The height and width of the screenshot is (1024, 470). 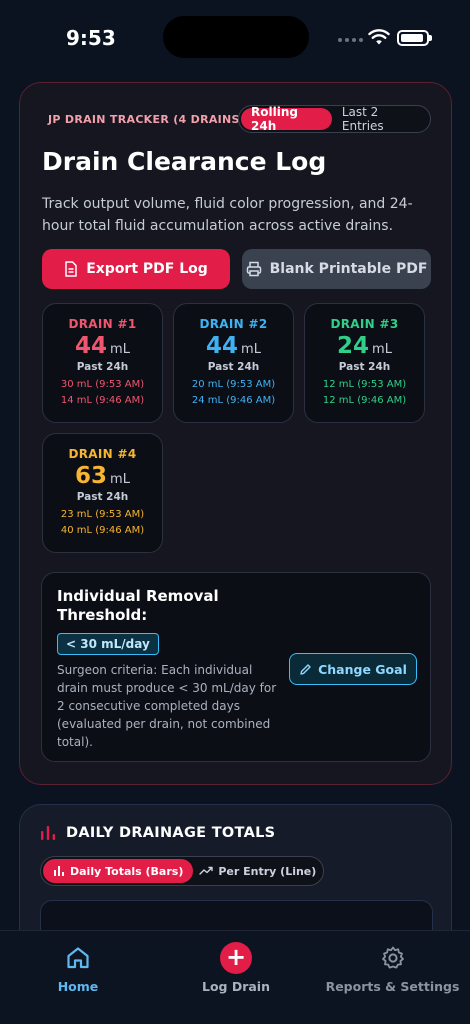 I want to click on nav-log-drain: + Log Drain, so click(x=236, y=968).